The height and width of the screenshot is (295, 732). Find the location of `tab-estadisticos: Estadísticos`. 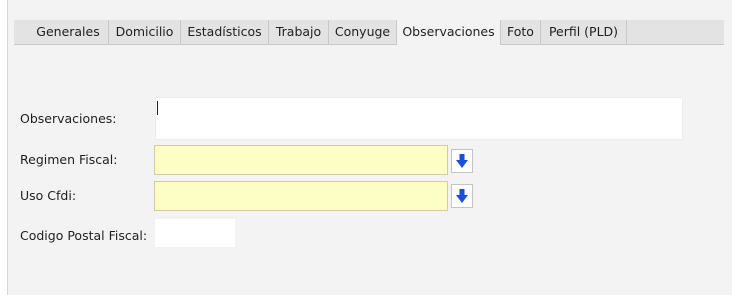

tab-estadisticos: Estadísticos is located at coordinates (225, 32).